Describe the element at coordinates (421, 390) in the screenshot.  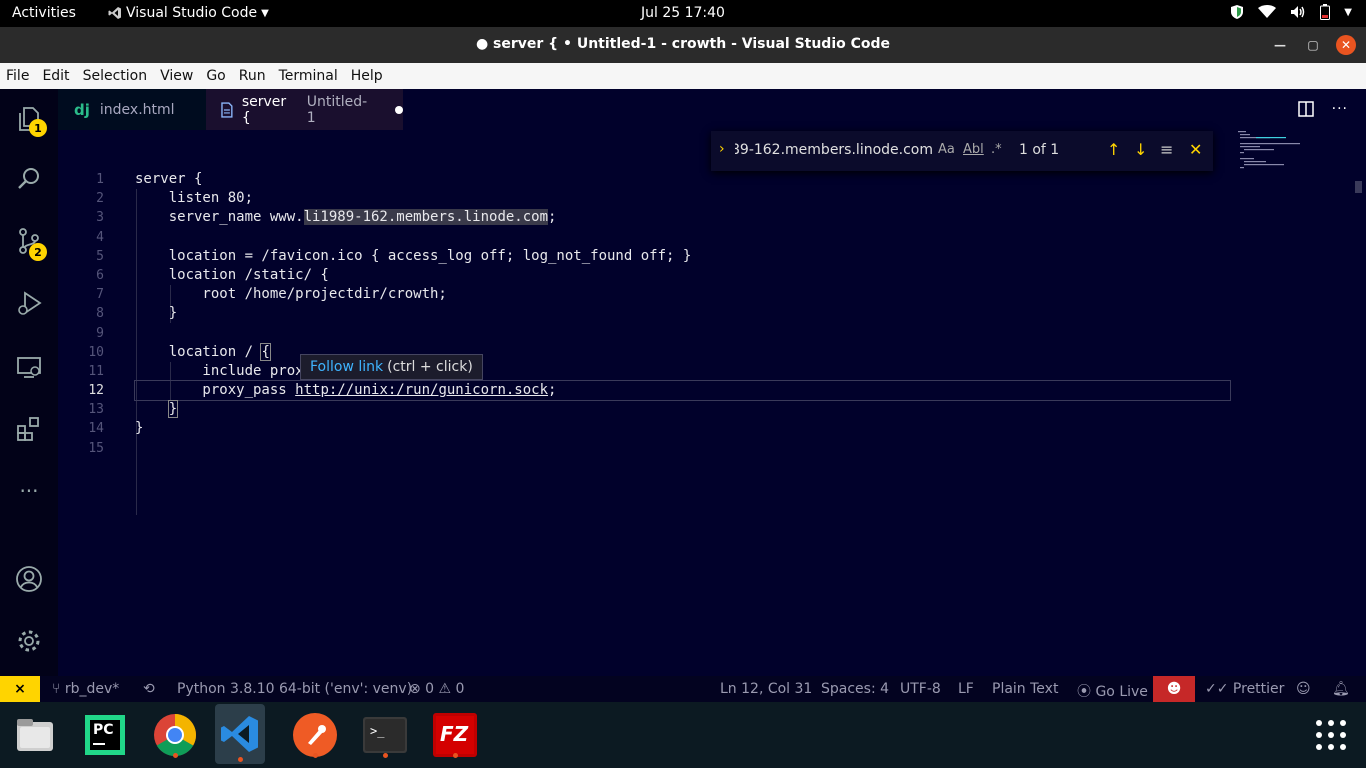
I see `proxy-url-link: http://unix:/run/gunicorn.sock` at that location.